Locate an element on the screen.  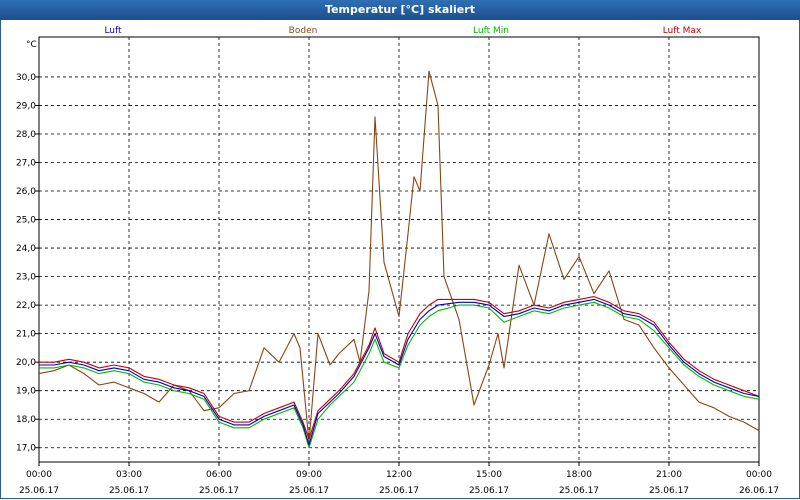
x-tick-label-time: 06:00 is located at coordinates (219, 475).